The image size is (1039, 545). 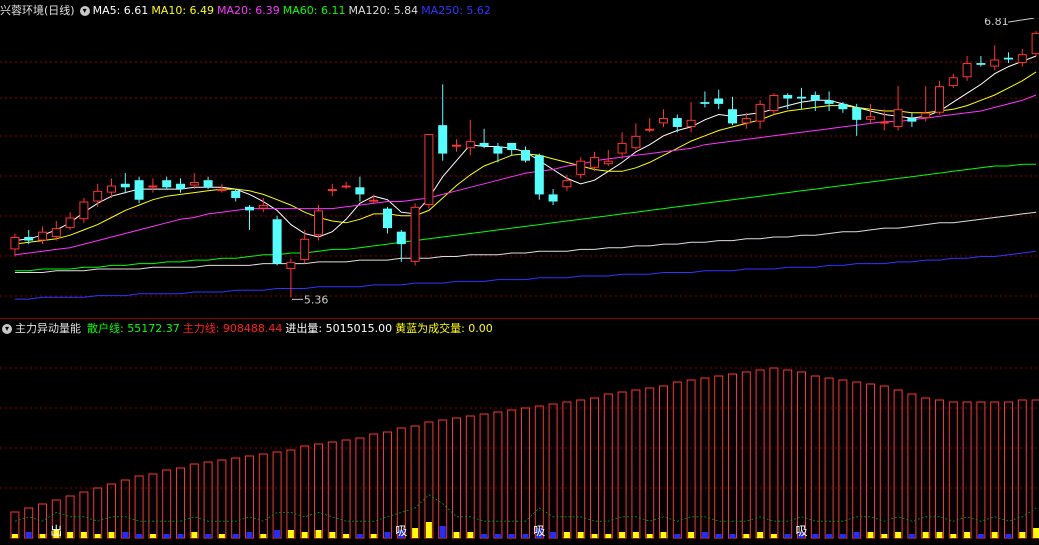 I want to click on ma-legend-item-0: MA5: 6.61, so click(x=120, y=10).